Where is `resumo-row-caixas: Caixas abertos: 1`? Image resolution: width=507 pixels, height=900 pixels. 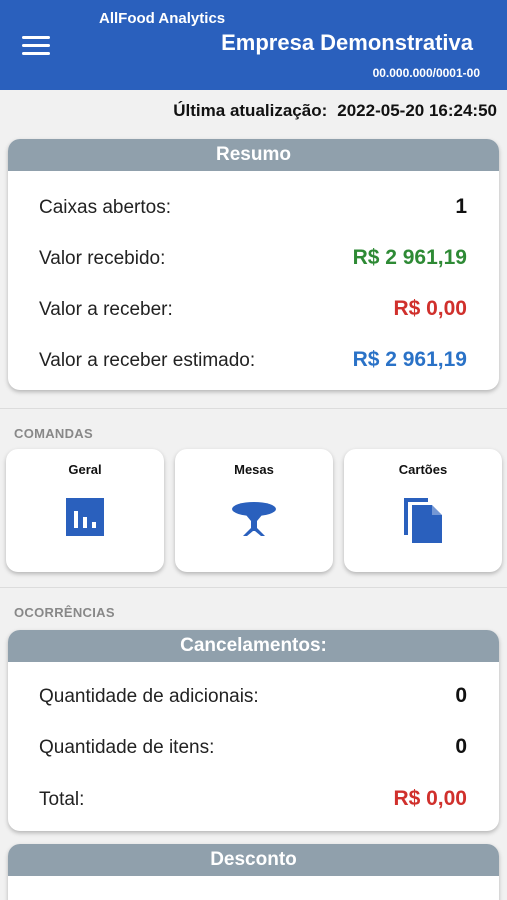 resumo-row-caixas: Caixas abertos: 1 is located at coordinates (253, 208).